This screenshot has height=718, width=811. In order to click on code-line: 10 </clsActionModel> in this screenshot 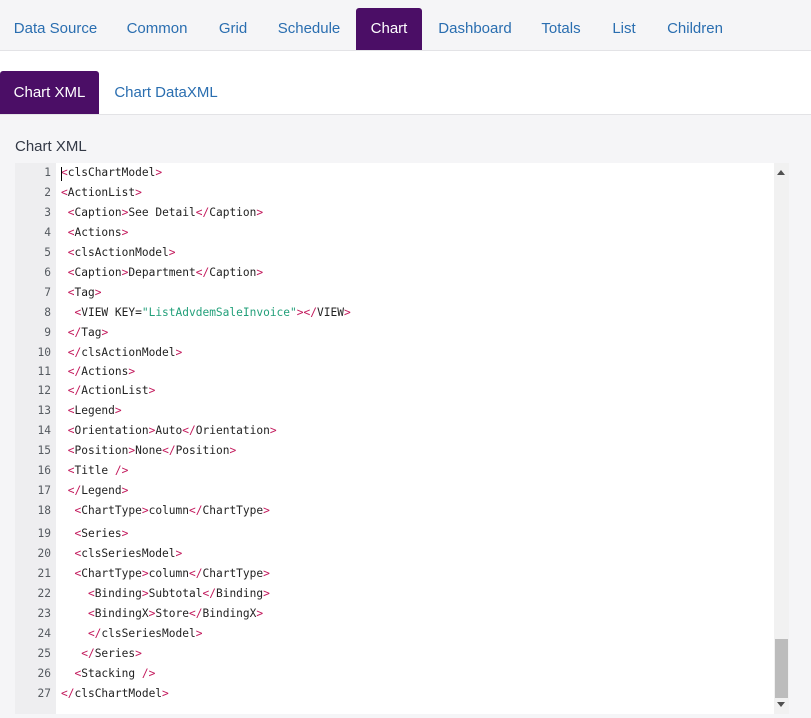, I will do `click(402, 353)`.